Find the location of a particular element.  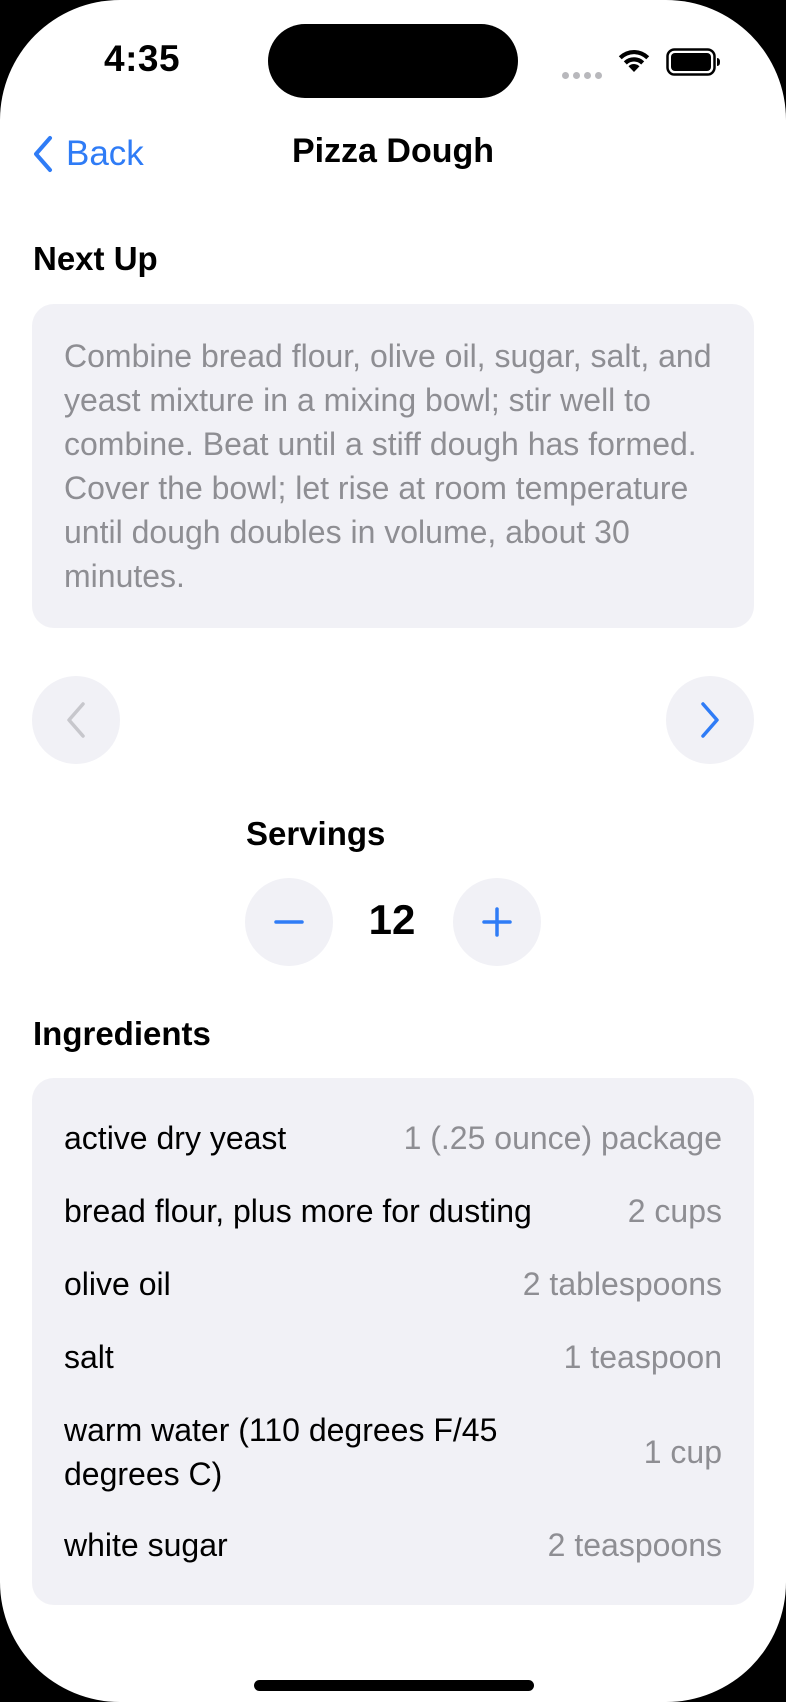

ingredient-row: olive oil 2 tablespoons is located at coordinates (393, 1284).